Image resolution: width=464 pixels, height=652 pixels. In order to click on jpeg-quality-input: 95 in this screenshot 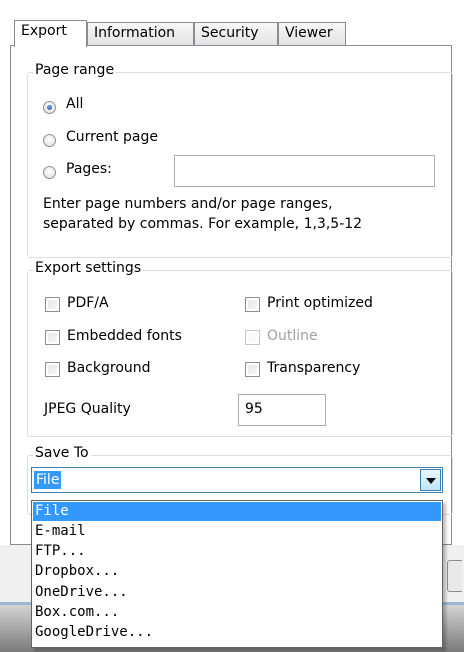, I will do `click(282, 410)`.